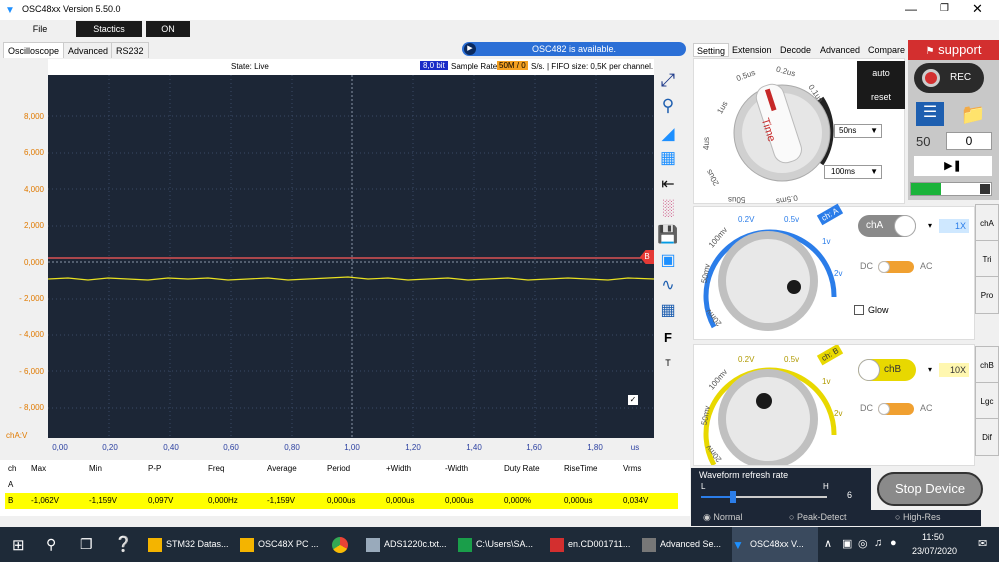  What do you see at coordinates (518, 500) in the screenshot?
I see `row-b-cell: 0,000%` at bounding box center [518, 500].